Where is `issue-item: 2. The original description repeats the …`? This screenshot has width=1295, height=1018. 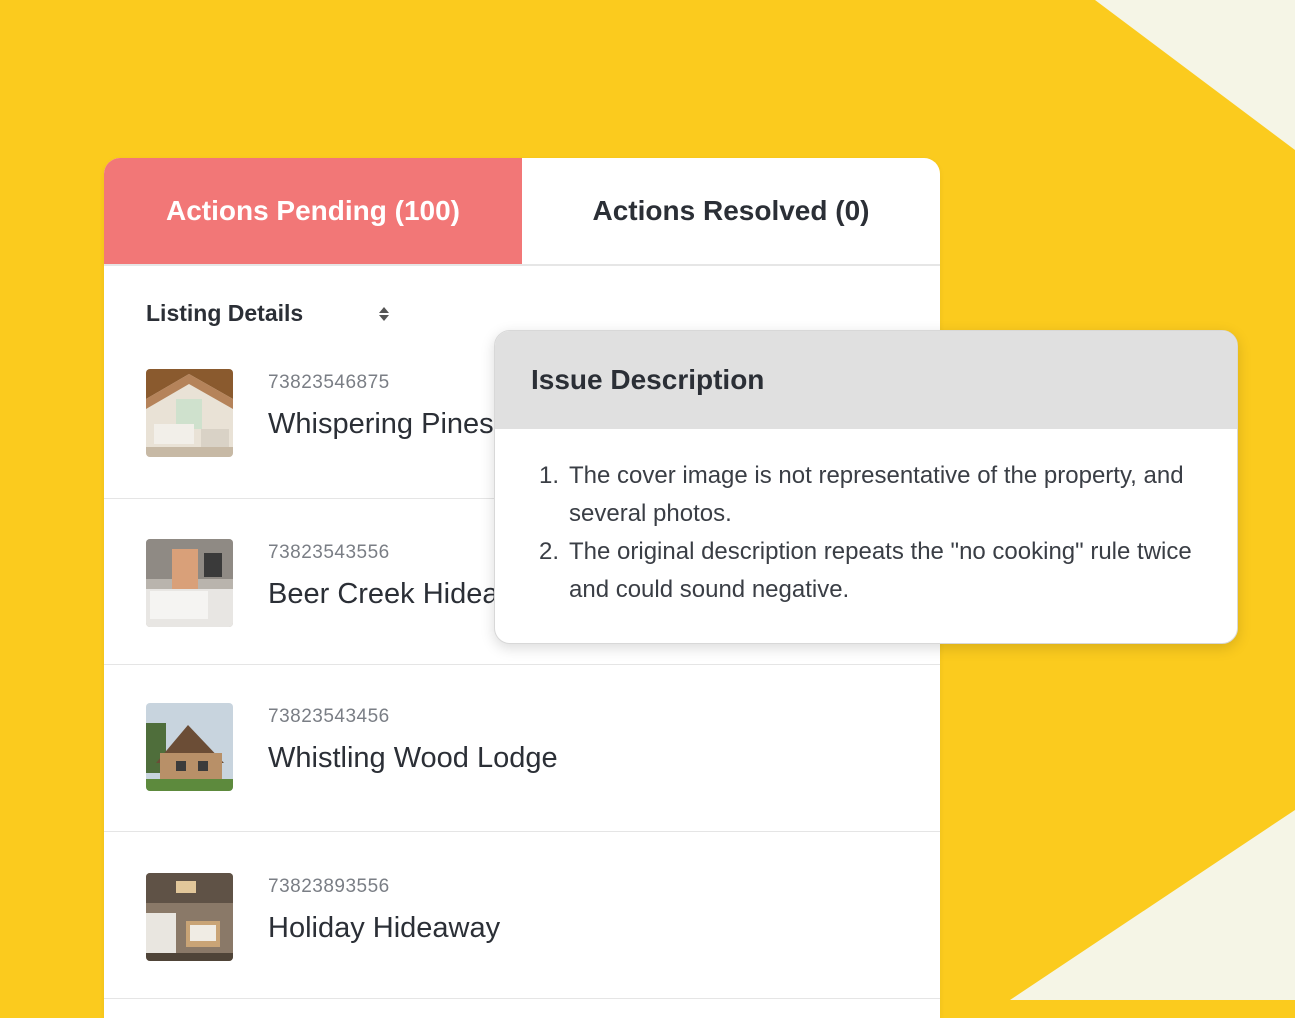
issue-item: 2. The original description repeats the … is located at coordinates (868, 571).